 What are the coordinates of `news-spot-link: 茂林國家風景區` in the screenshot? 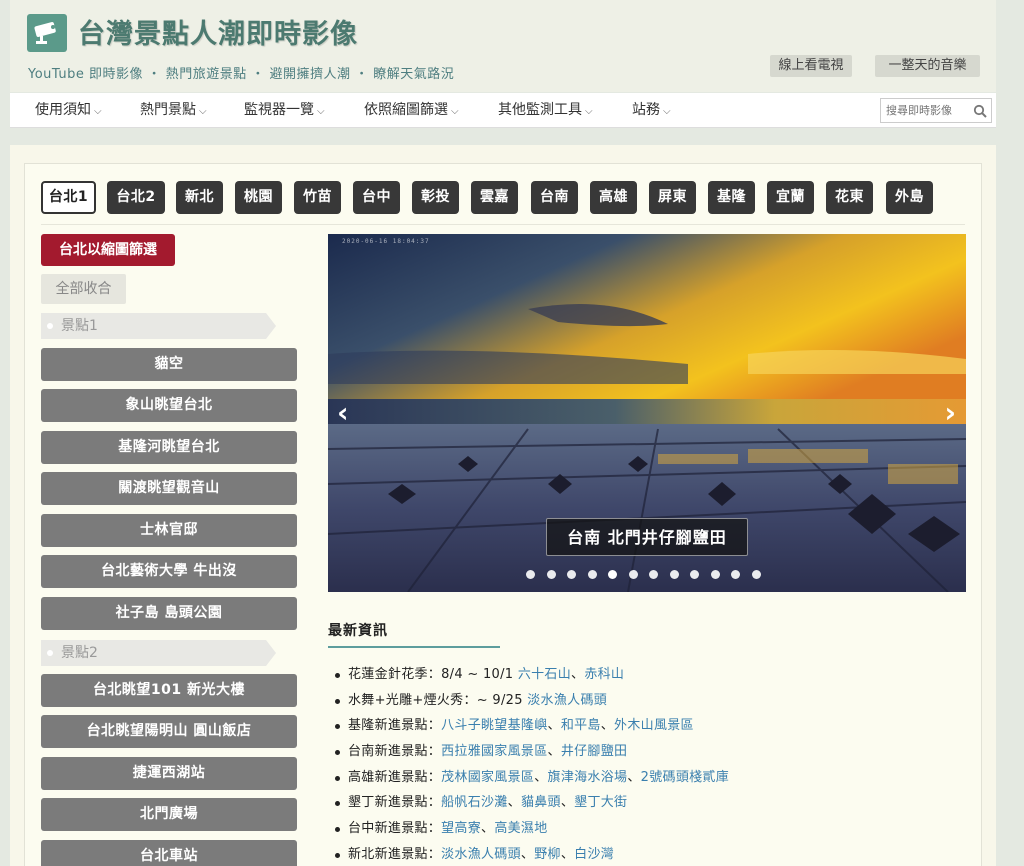 It's located at (487, 777).